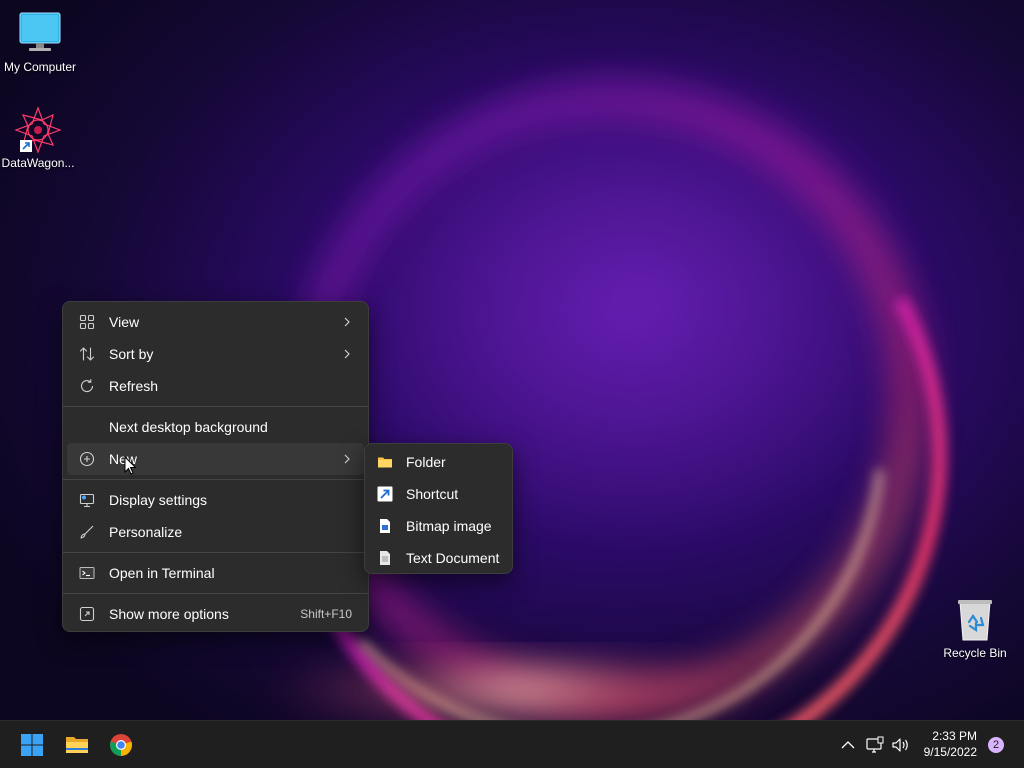  I want to click on more-options-icon, so click(87, 614).